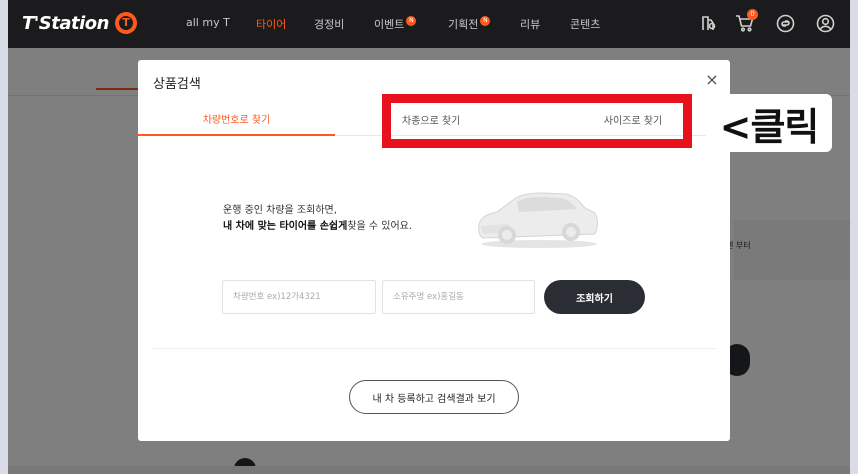 The image size is (858, 474). What do you see at coordinates (434, 348) in the screenshot?
I see `modal-divider` at bounding box center [434, 348].